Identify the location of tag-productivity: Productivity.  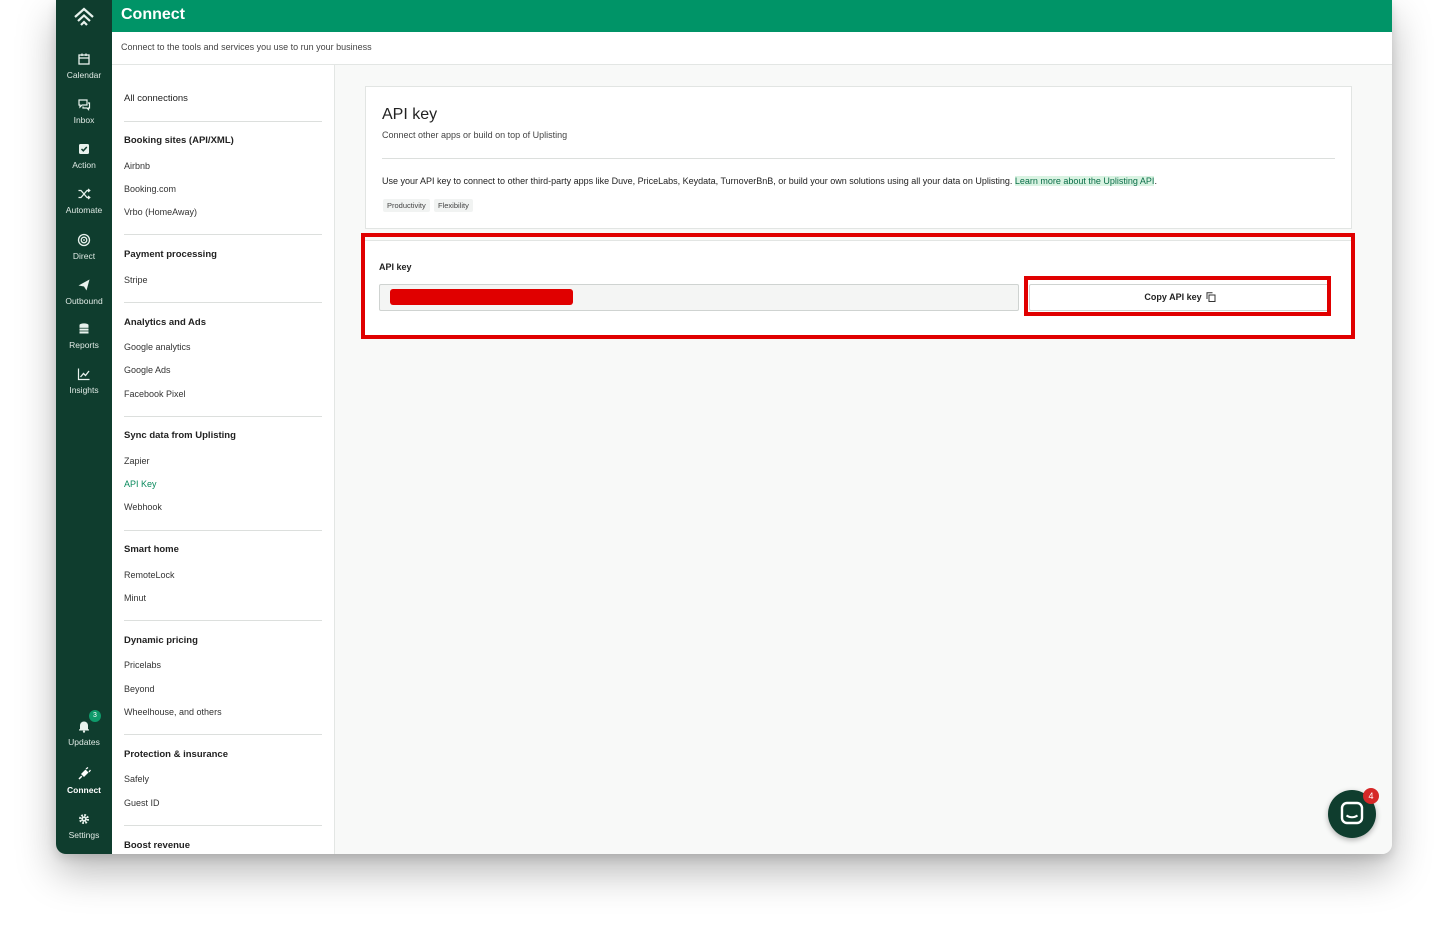
(406, 205).